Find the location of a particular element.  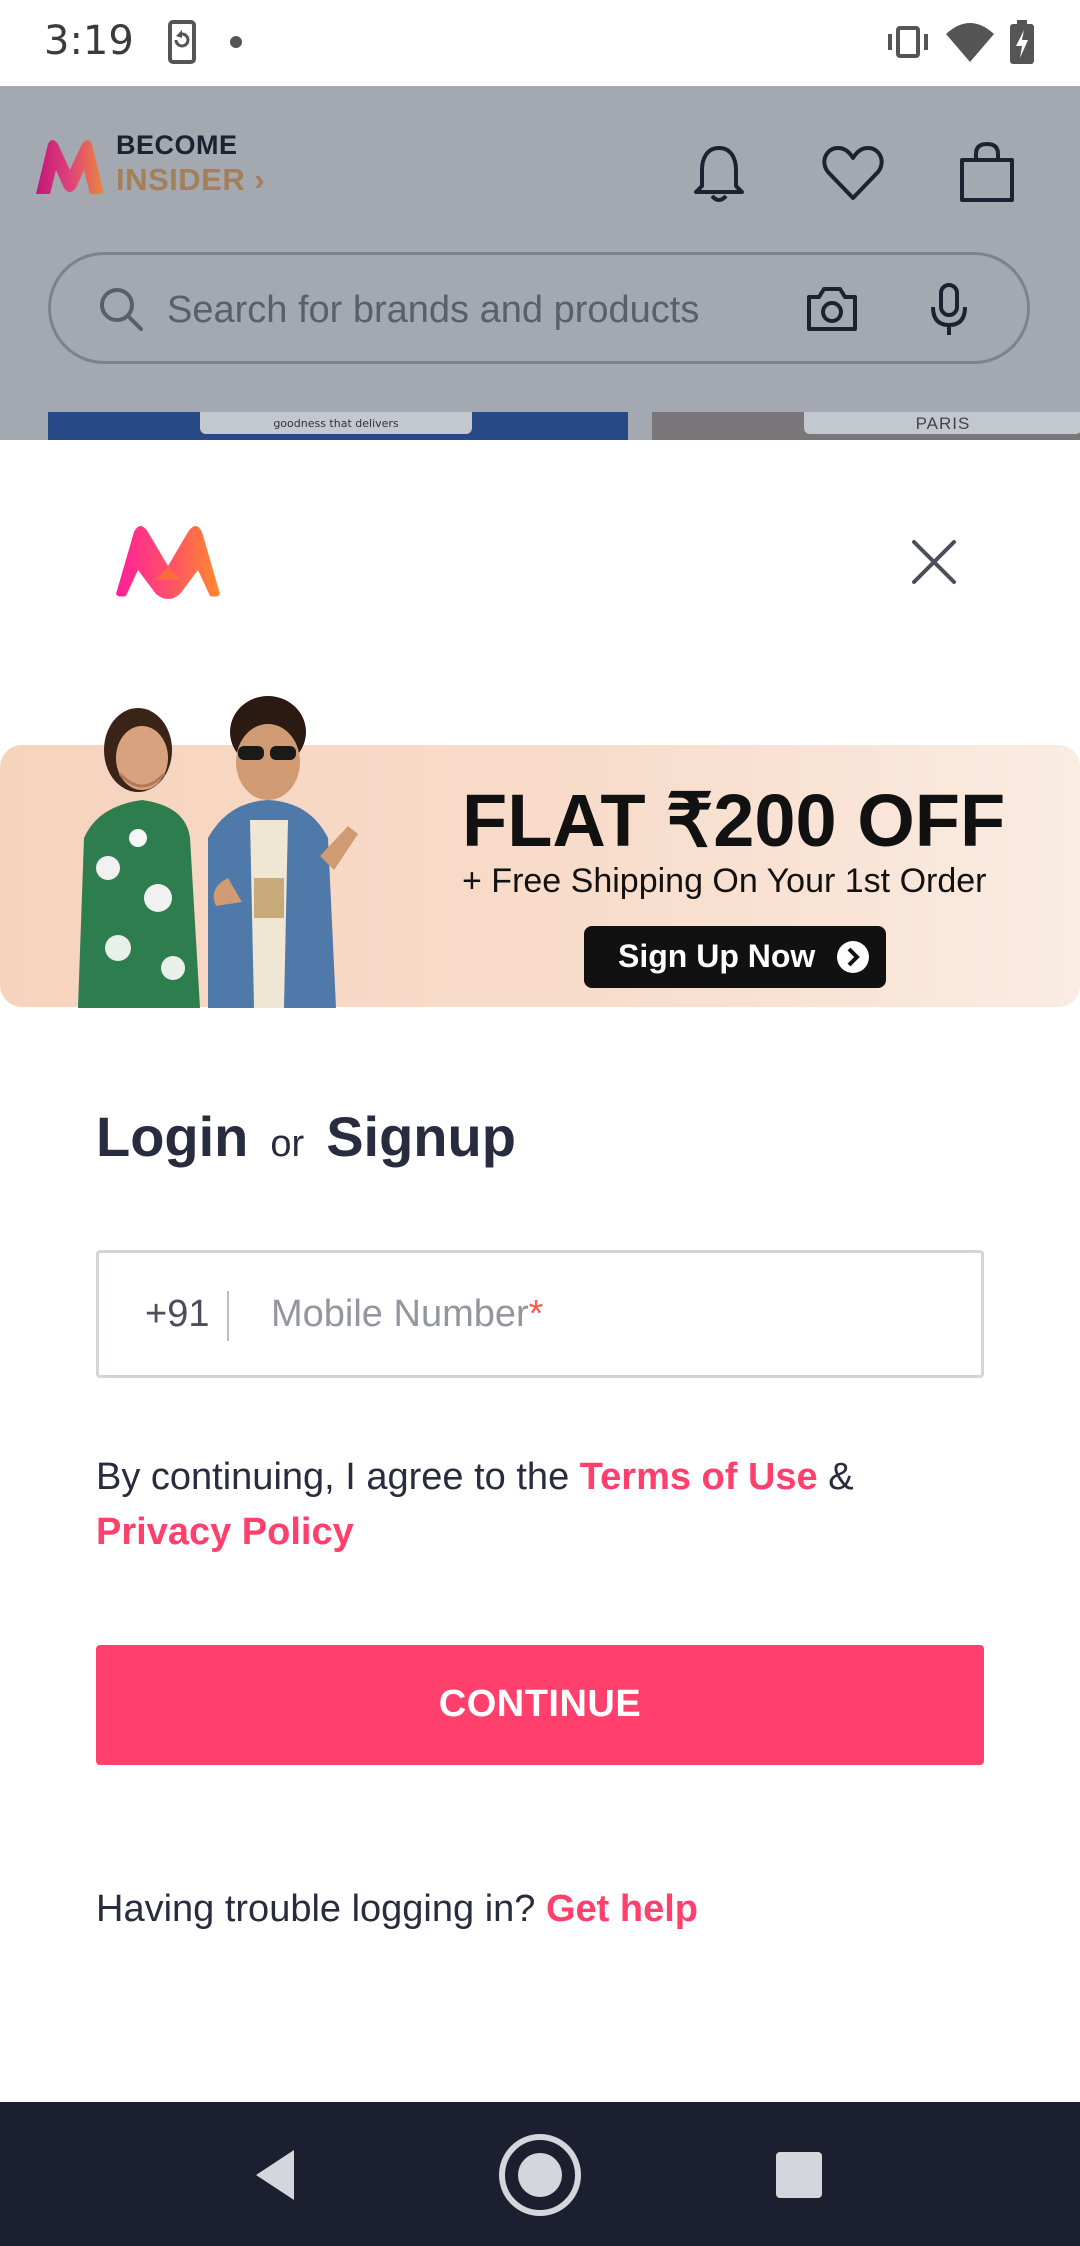

close-icon is located at coordinates (934, 562).